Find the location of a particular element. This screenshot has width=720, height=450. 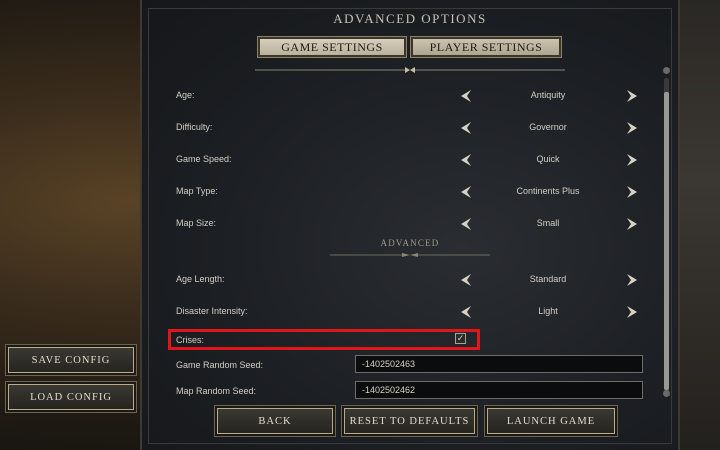

setting-row-difficulty: Difficulty: Governor is located at coordinates (411, 129).